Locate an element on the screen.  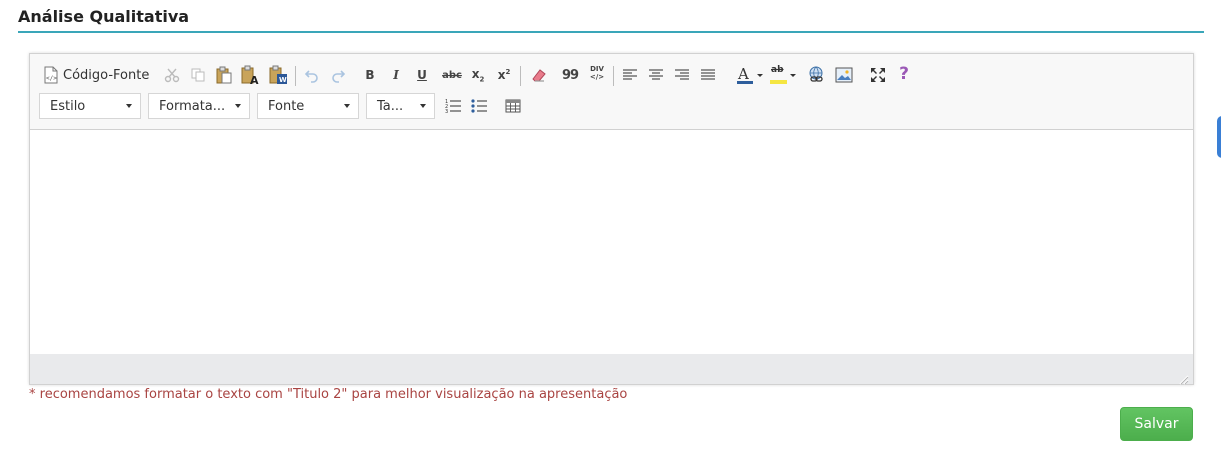
source-icon: </> is located at coordinates (51, 75).